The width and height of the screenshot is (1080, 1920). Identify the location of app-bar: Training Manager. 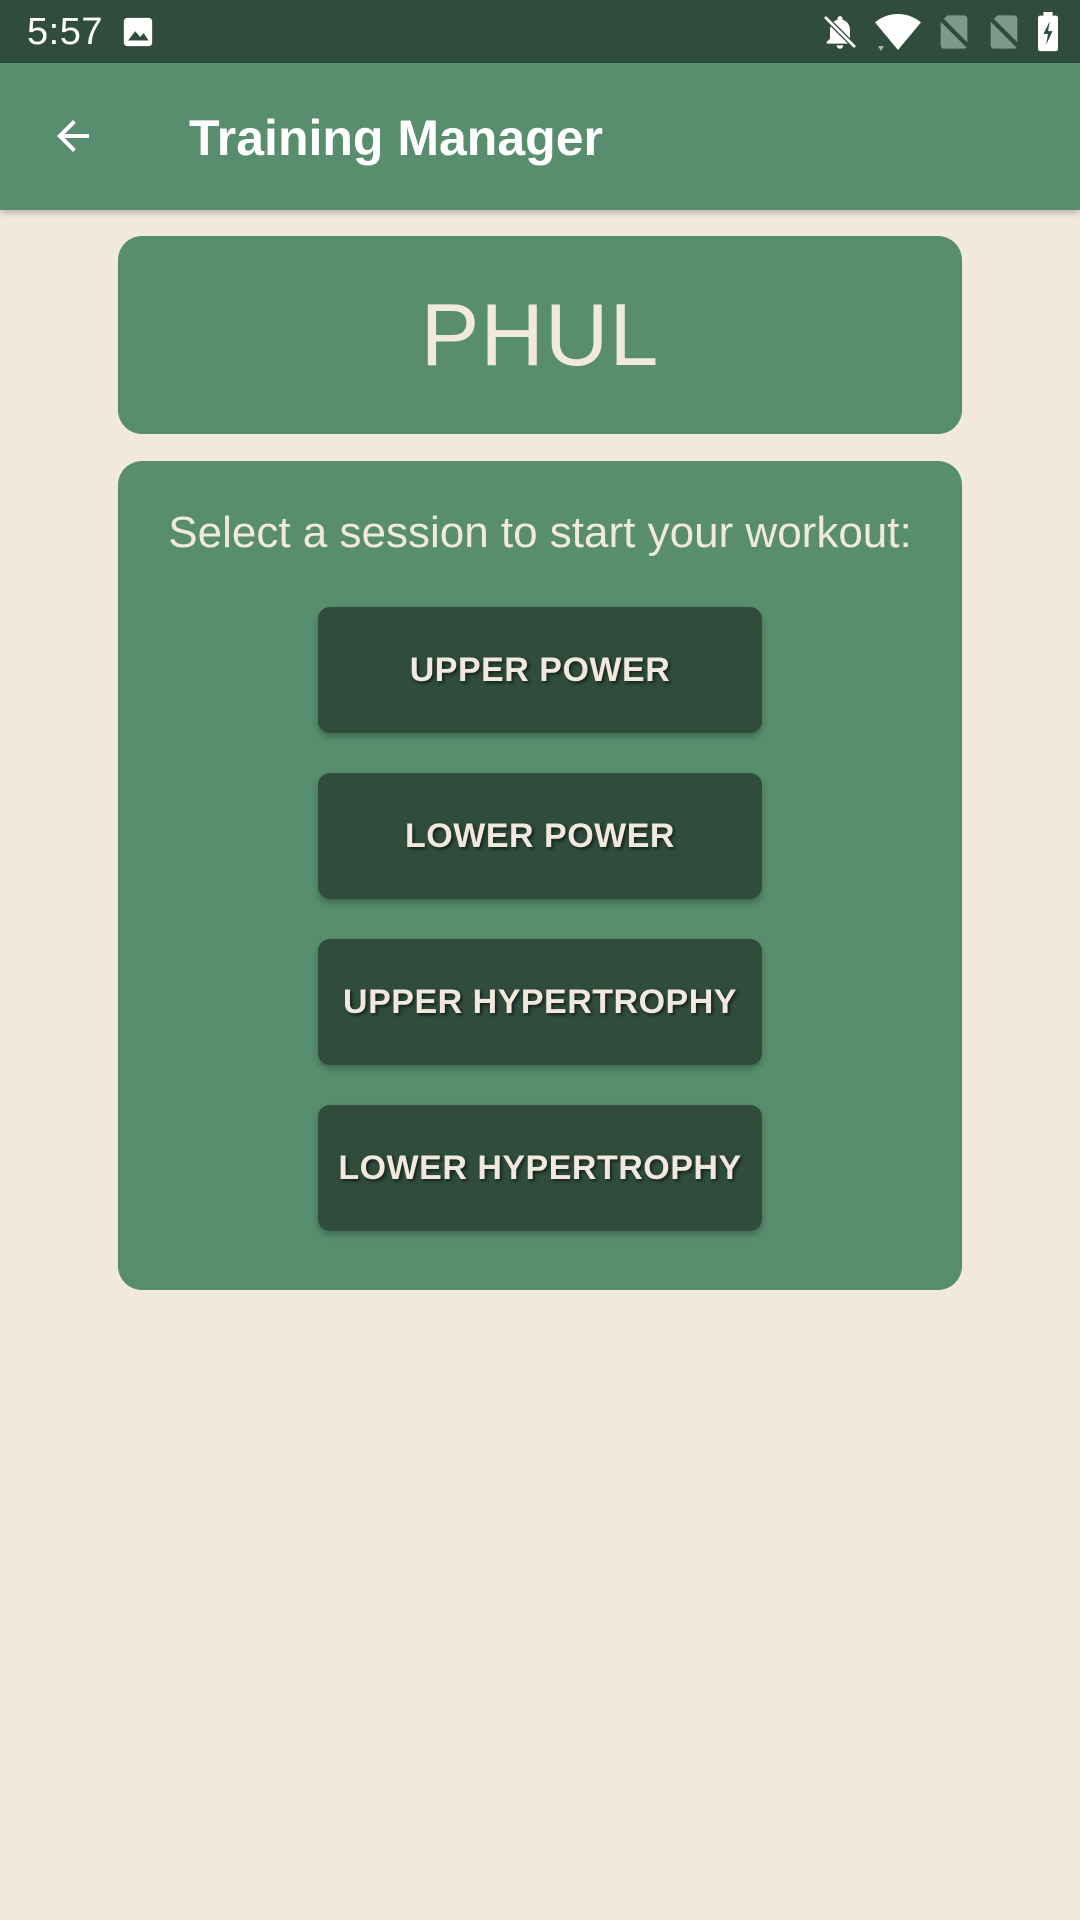
(540, 136).